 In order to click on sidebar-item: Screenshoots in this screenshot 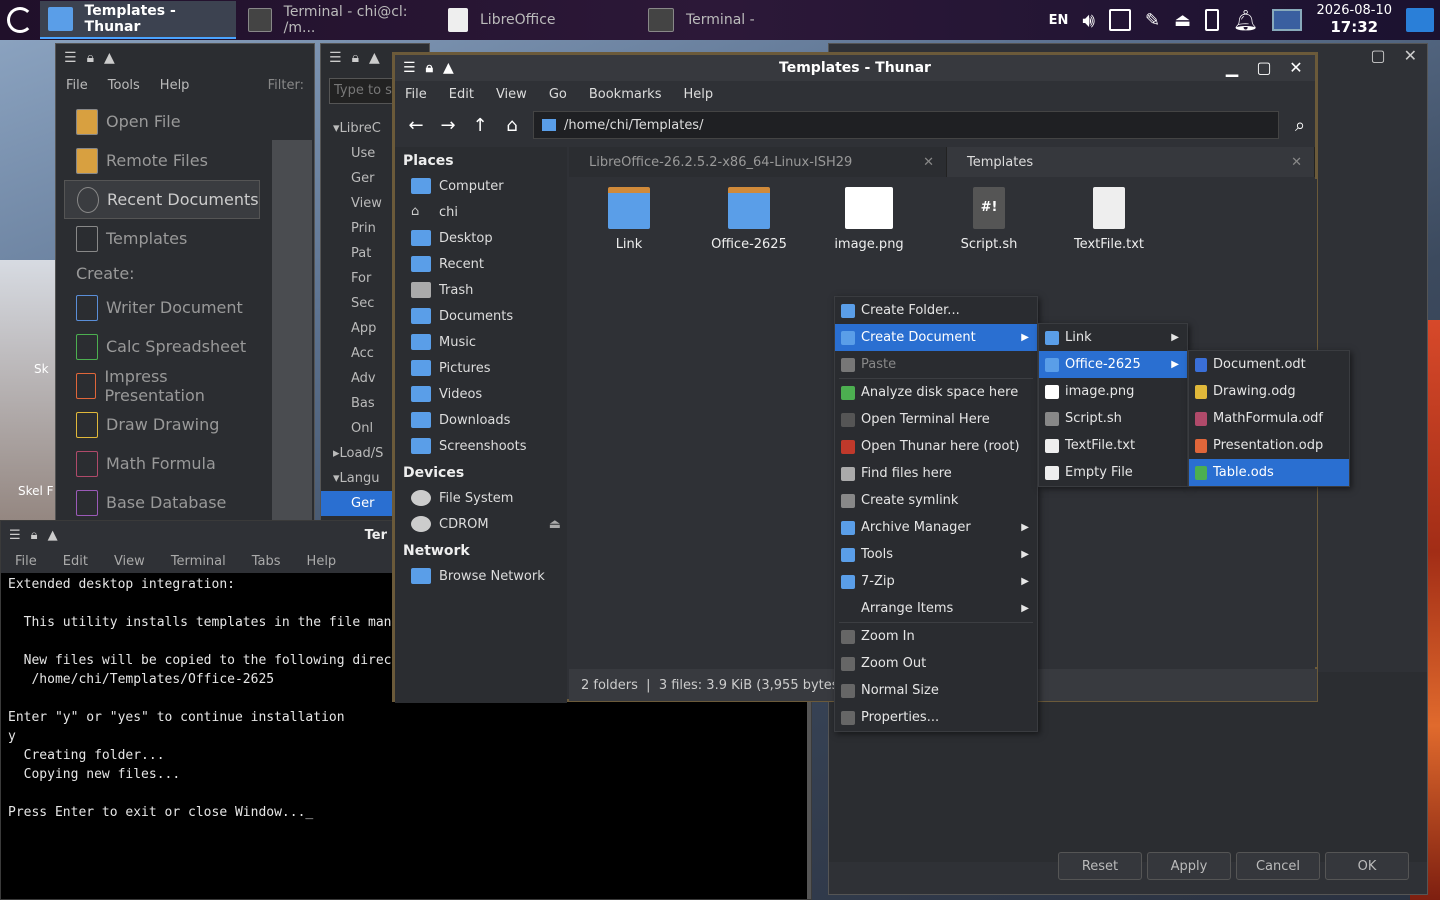, I will do `click(481, 446)`.